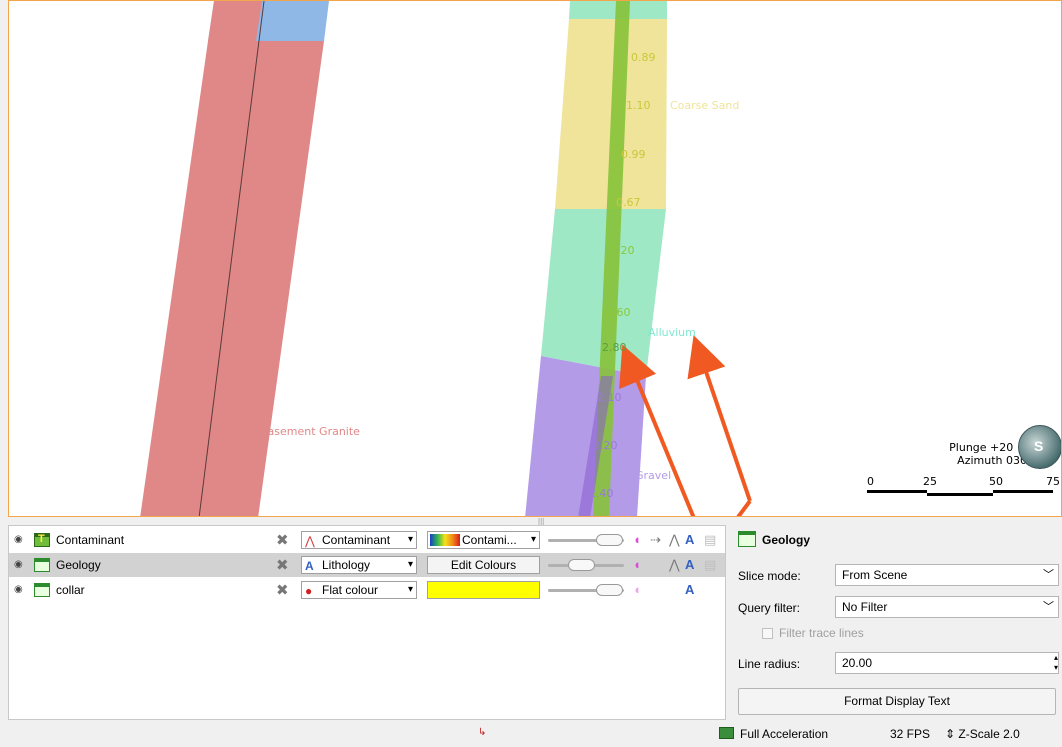 Image resolution: width=1062 pixels, height=747 pixels. I want to click on panel-title: Geology, so click(774, 540).